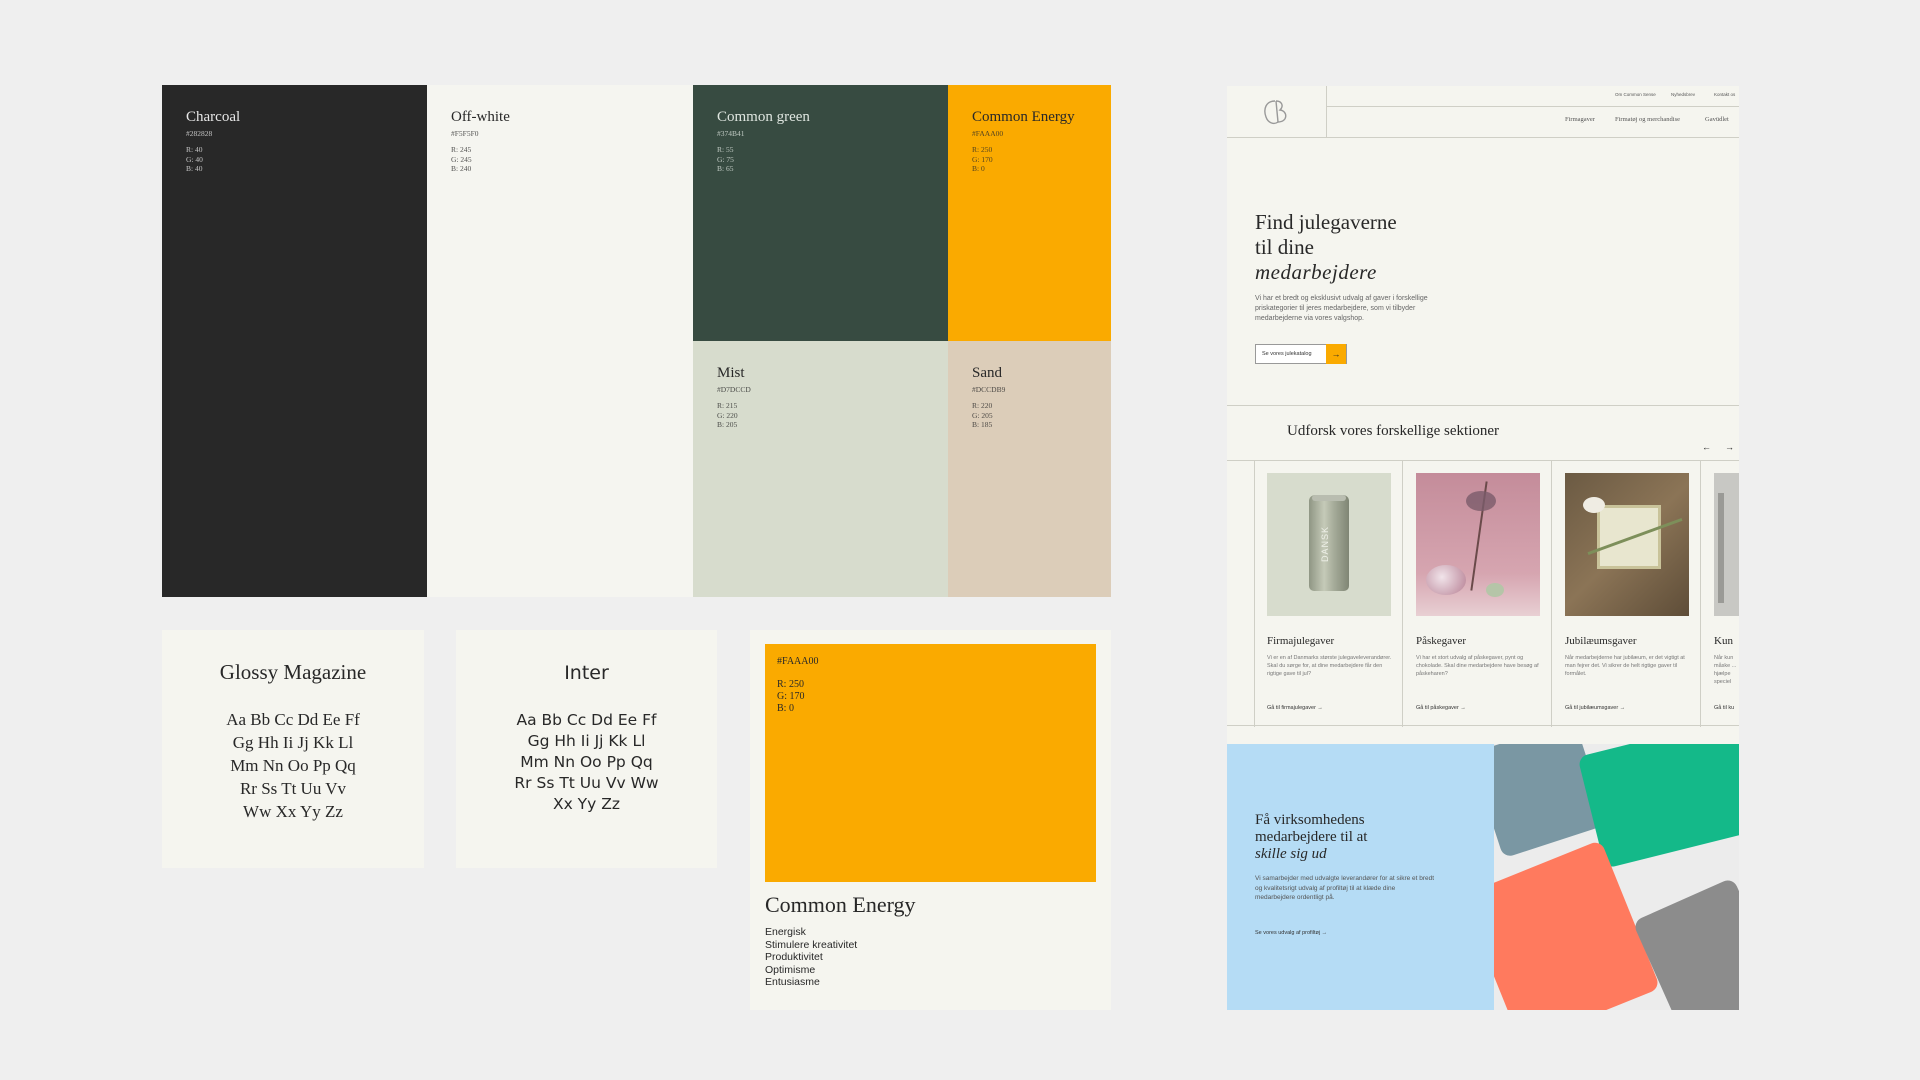 Image resolution: width=1920 pixels, height=1080 pixels. What do you see at coordinates (1336, 354) in the screenshot?
I see `arrow-right-icon: →` at bounding box center [1336, 354].